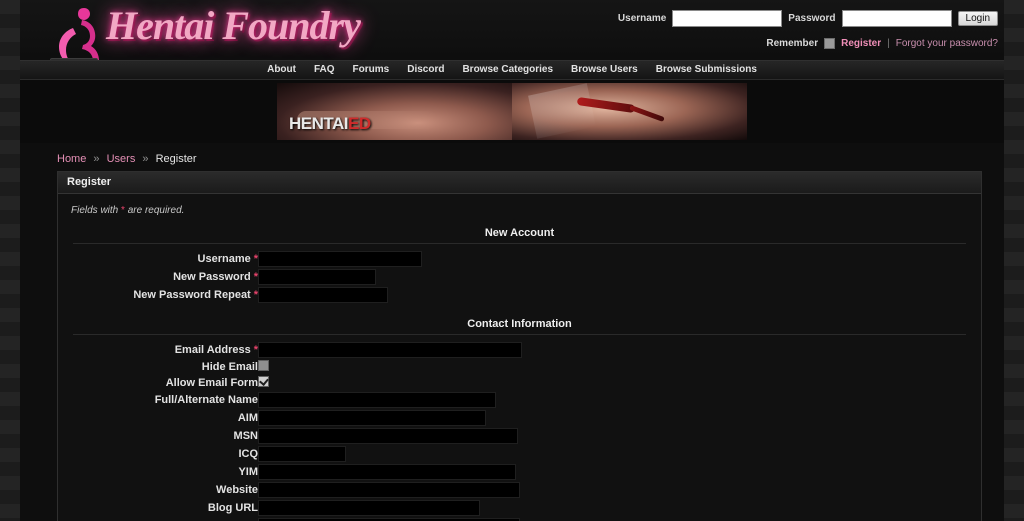  I want to click on username-field, so click(340, 259).